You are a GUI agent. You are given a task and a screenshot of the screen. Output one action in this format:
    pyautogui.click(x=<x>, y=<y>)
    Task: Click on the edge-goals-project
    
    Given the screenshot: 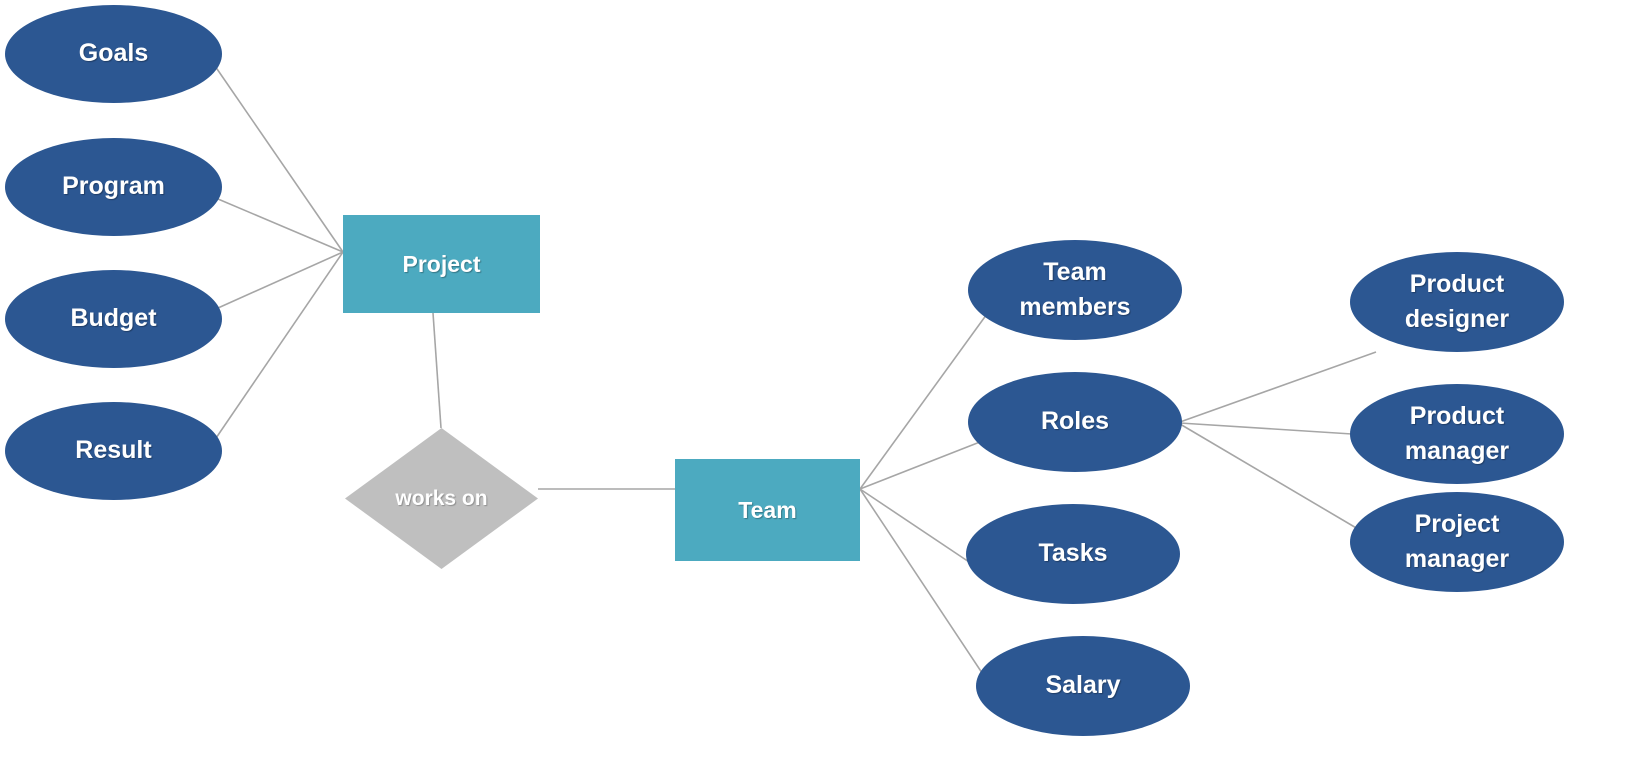 What is the action you would take?
    pyautogui.click(x=279, y=159)
    